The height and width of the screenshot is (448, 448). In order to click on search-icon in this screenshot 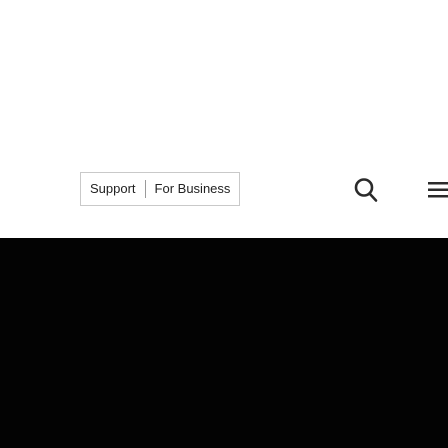, I will do `click(366, 190)`.